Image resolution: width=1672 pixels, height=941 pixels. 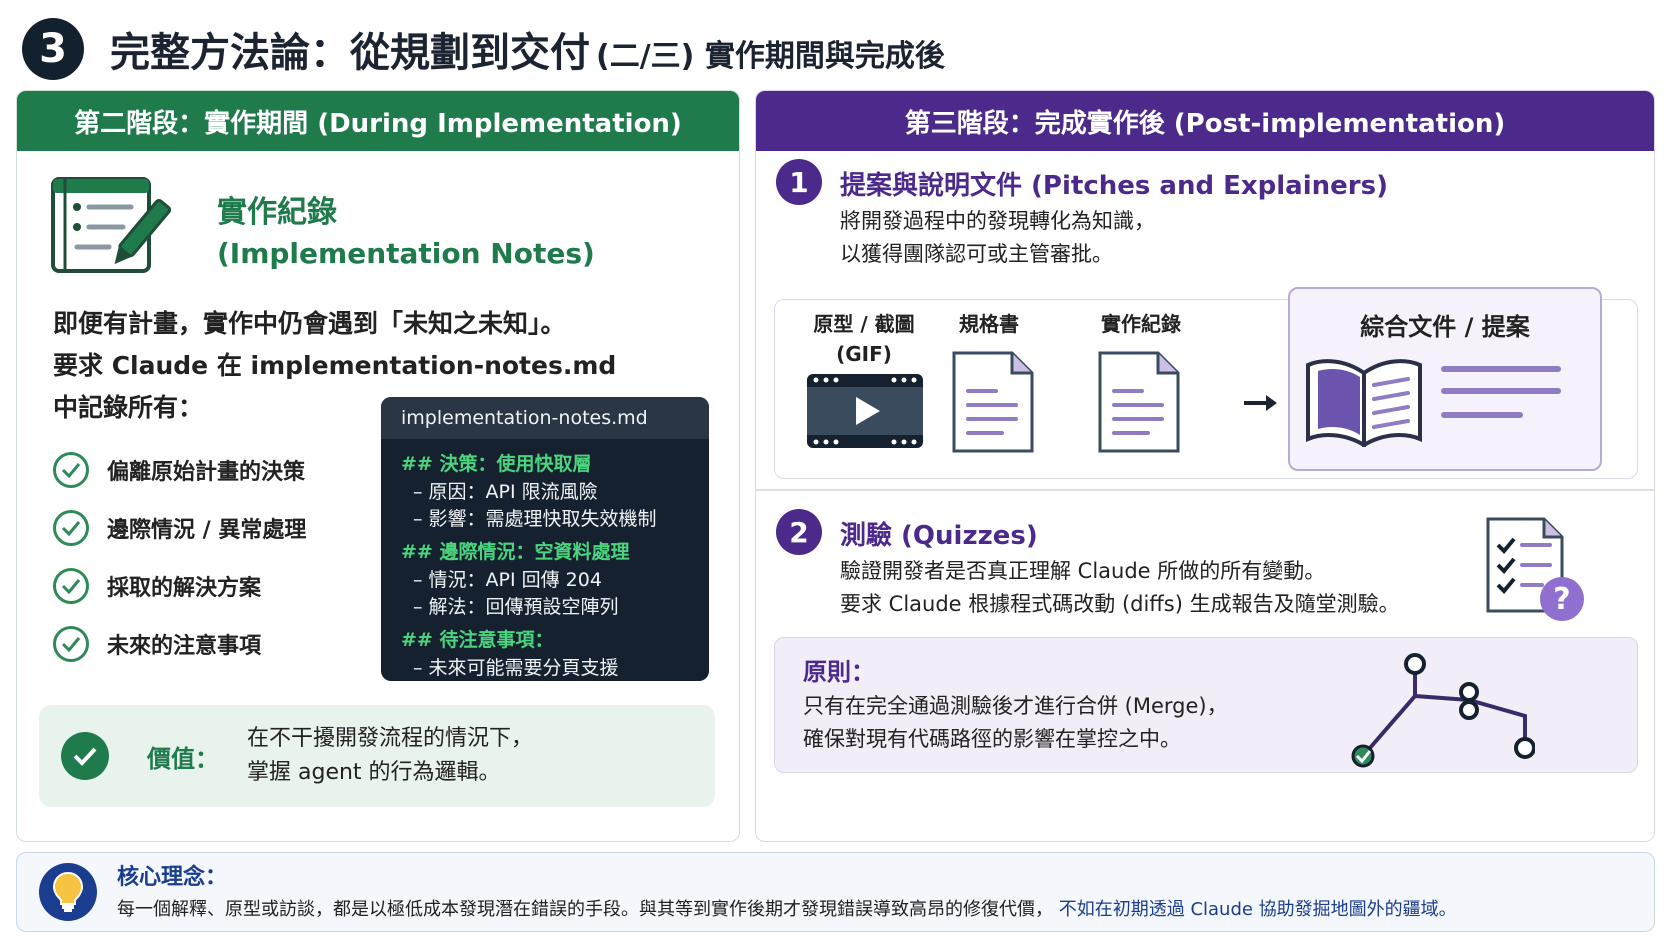 I want to click on core-title: 核心理念：, so click(x=172, y=877).